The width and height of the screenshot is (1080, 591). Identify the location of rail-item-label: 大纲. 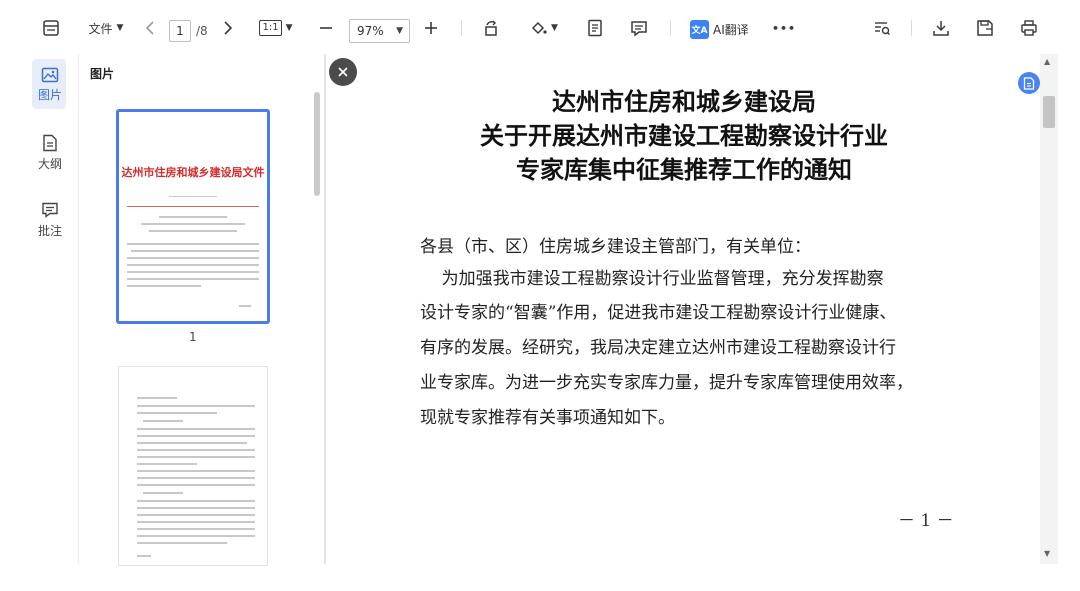
(49, 164).